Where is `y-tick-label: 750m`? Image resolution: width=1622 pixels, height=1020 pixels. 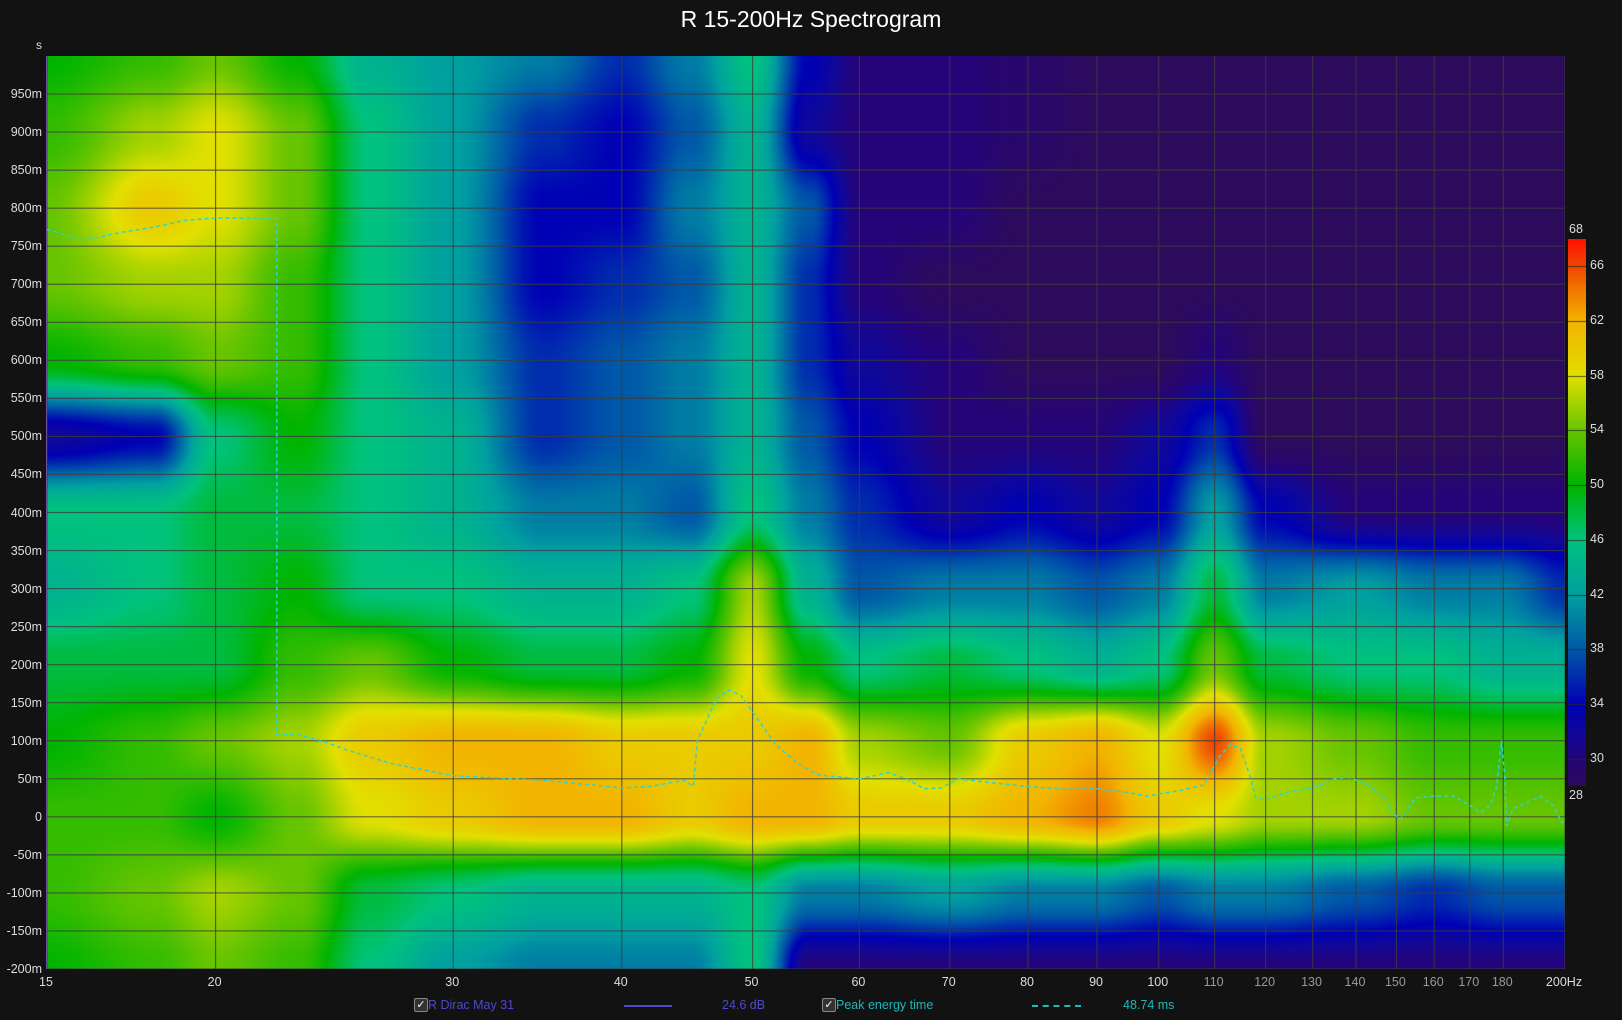 y-tick-label: 750m is located at coordinates (26, 246).